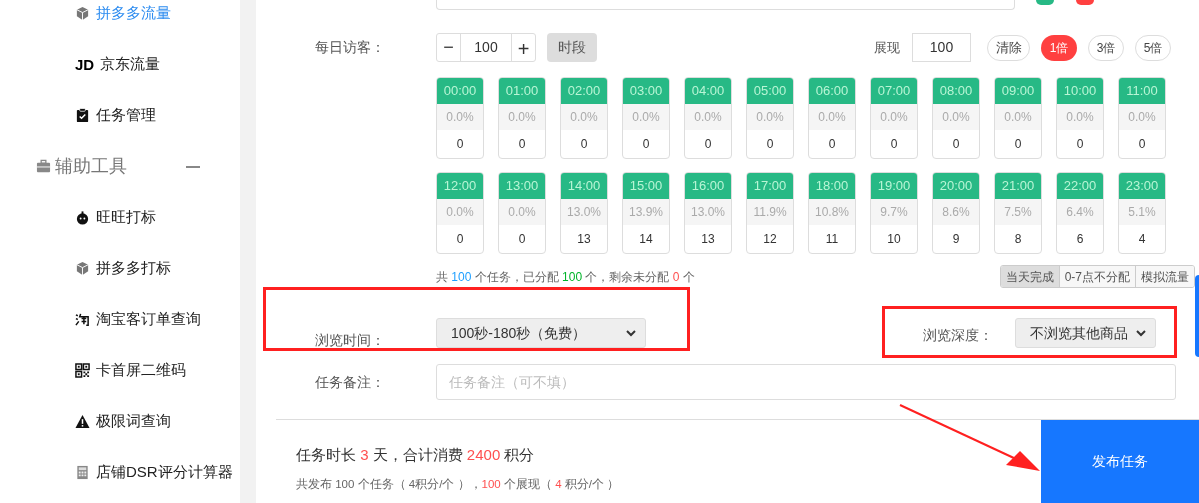  I want to click on field-label: 浏览时间：, so click(350, 340).